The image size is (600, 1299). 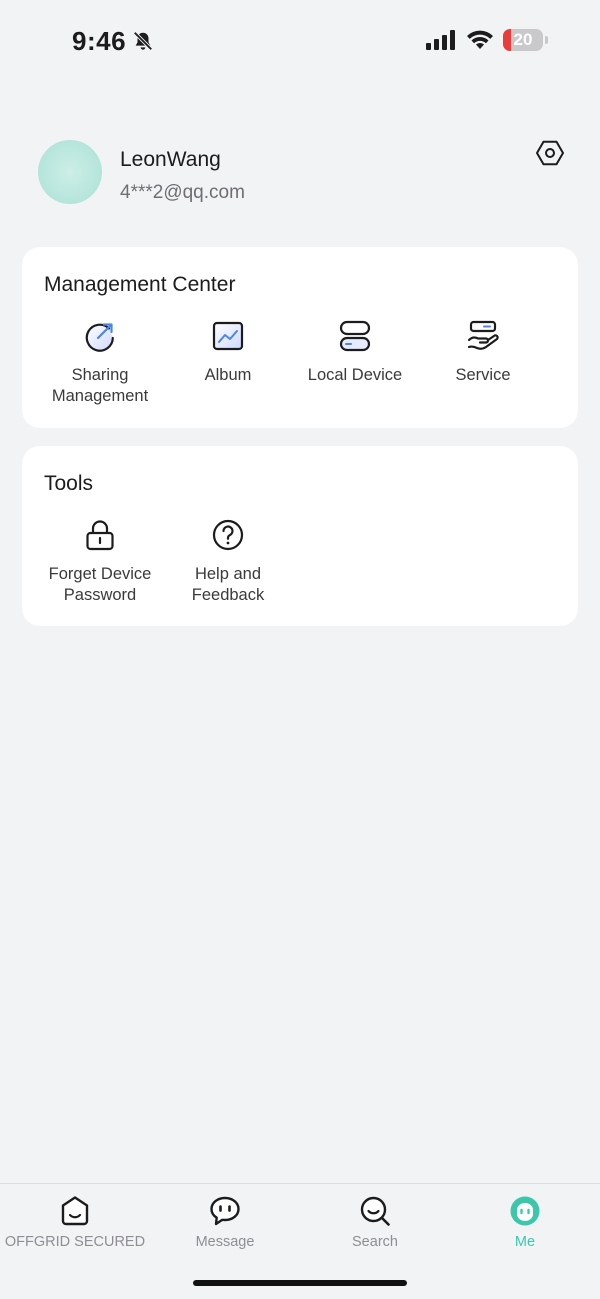 I want to click on bell-slash-icon, so click(x=143, y=41).